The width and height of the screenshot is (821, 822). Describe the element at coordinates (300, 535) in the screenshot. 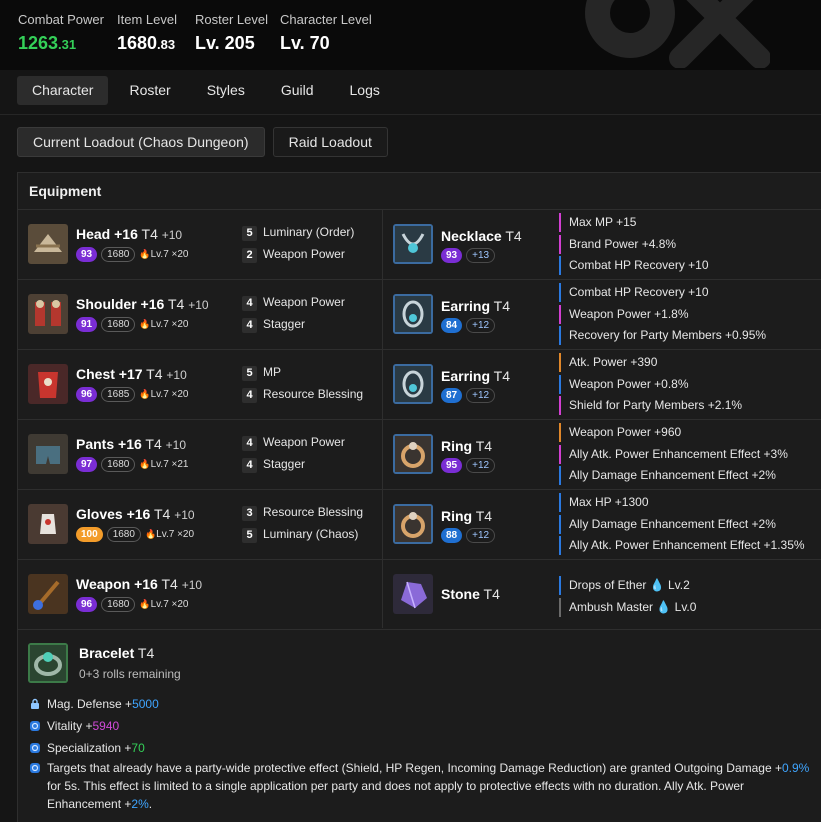

I see `engraving: 5 Luminary (Chaos)` at that location.